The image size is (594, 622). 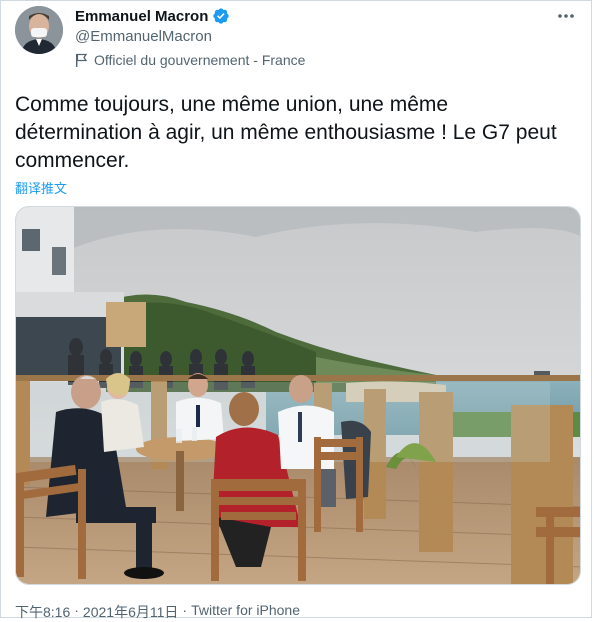 I want to click on tweet-meta: 下午8:16 · 2021年6月11日 · Twitter for iPhone, so click(x=157, y=612).